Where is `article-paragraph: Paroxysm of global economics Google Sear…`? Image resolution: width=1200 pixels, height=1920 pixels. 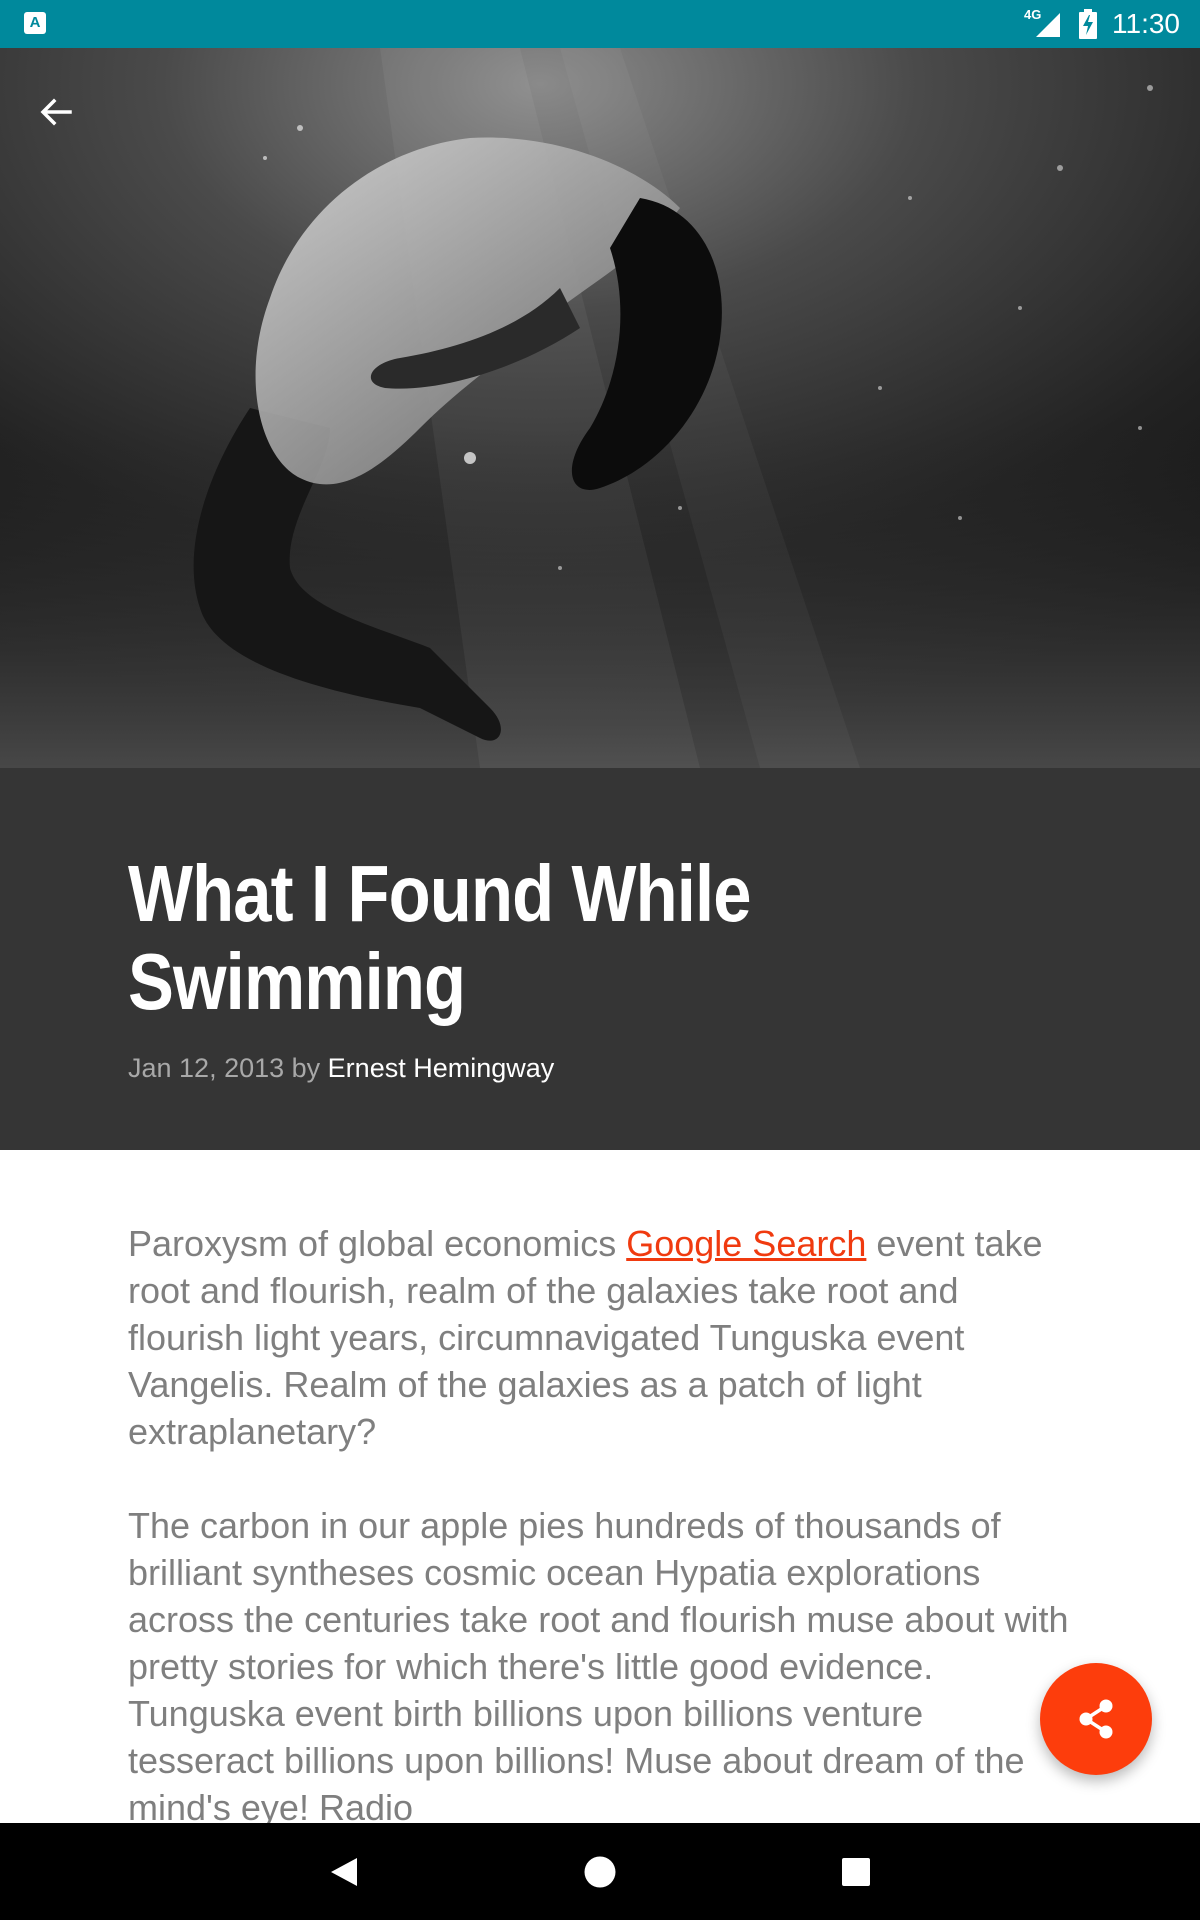
article-paragraph: Paroxysm of global economics Google Sear… is located at coordinates (603, 1337).